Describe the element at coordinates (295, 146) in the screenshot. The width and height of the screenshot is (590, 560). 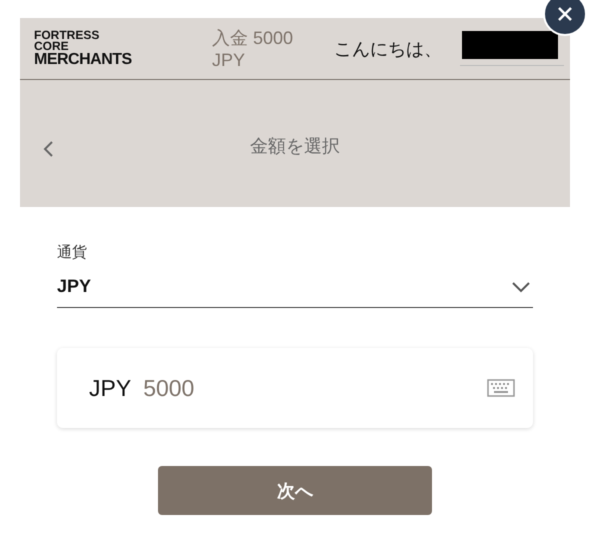
I see `page-title: 金額を選択` at that location.